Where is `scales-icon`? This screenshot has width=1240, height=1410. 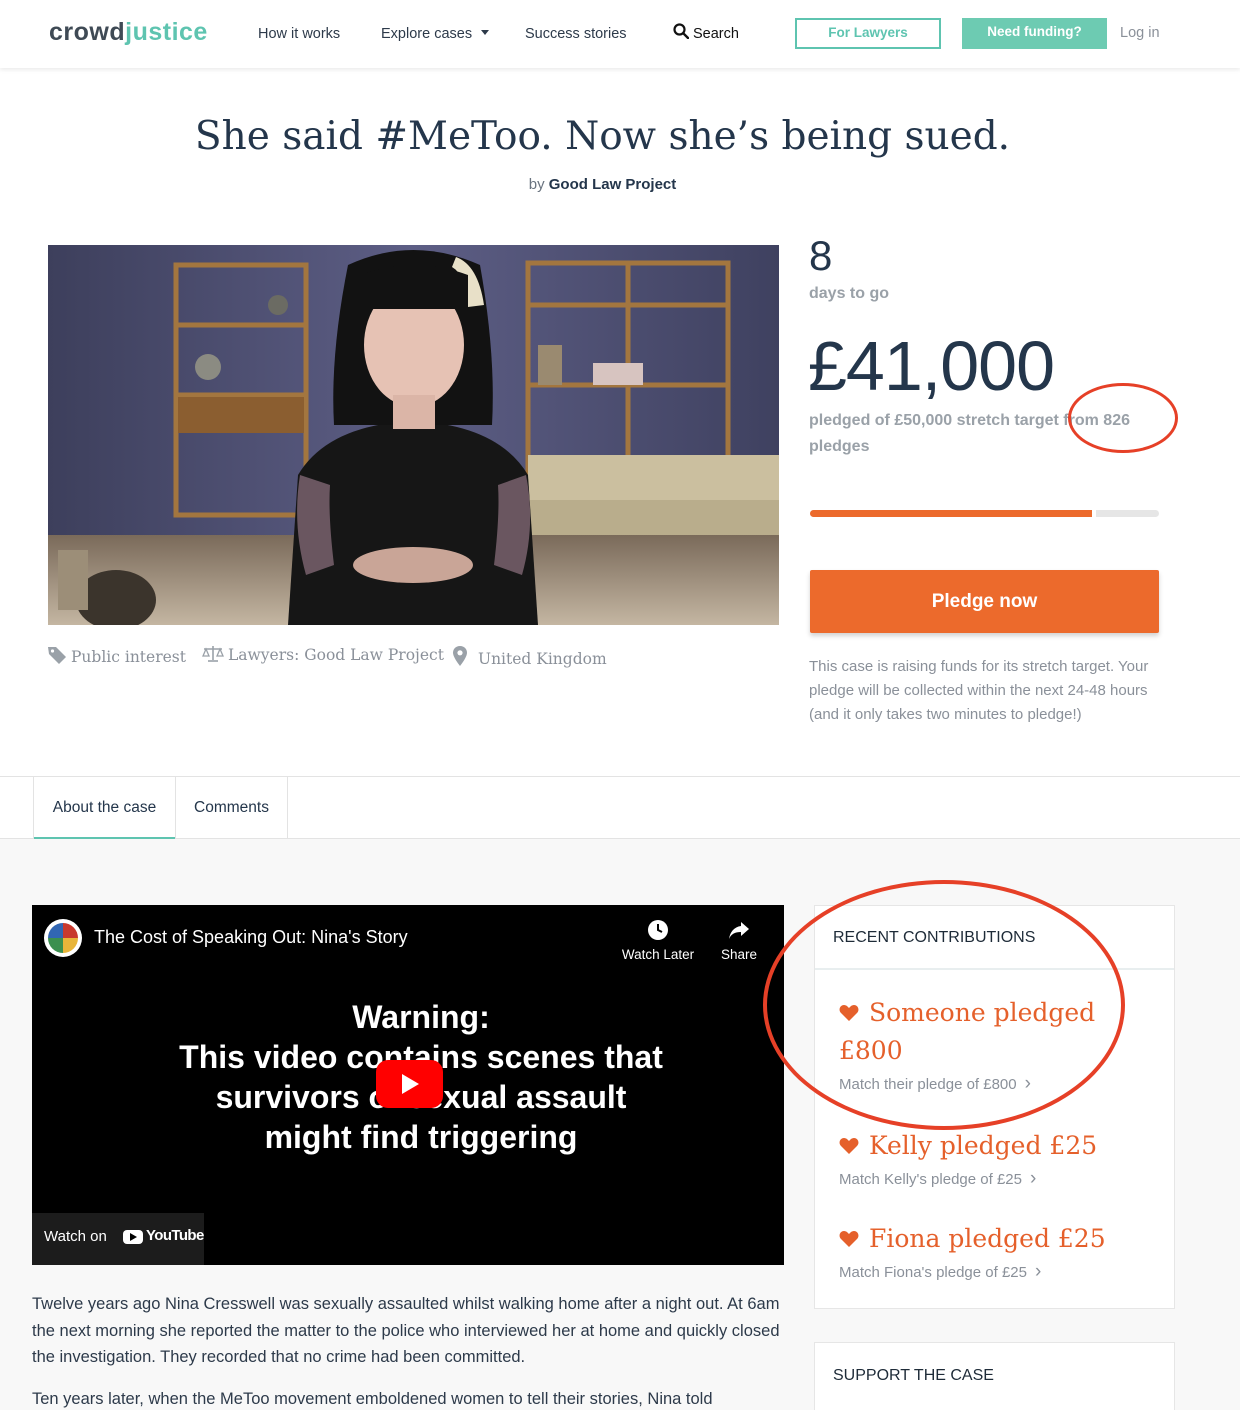
scales-icon is located at coordinates (213, 654).